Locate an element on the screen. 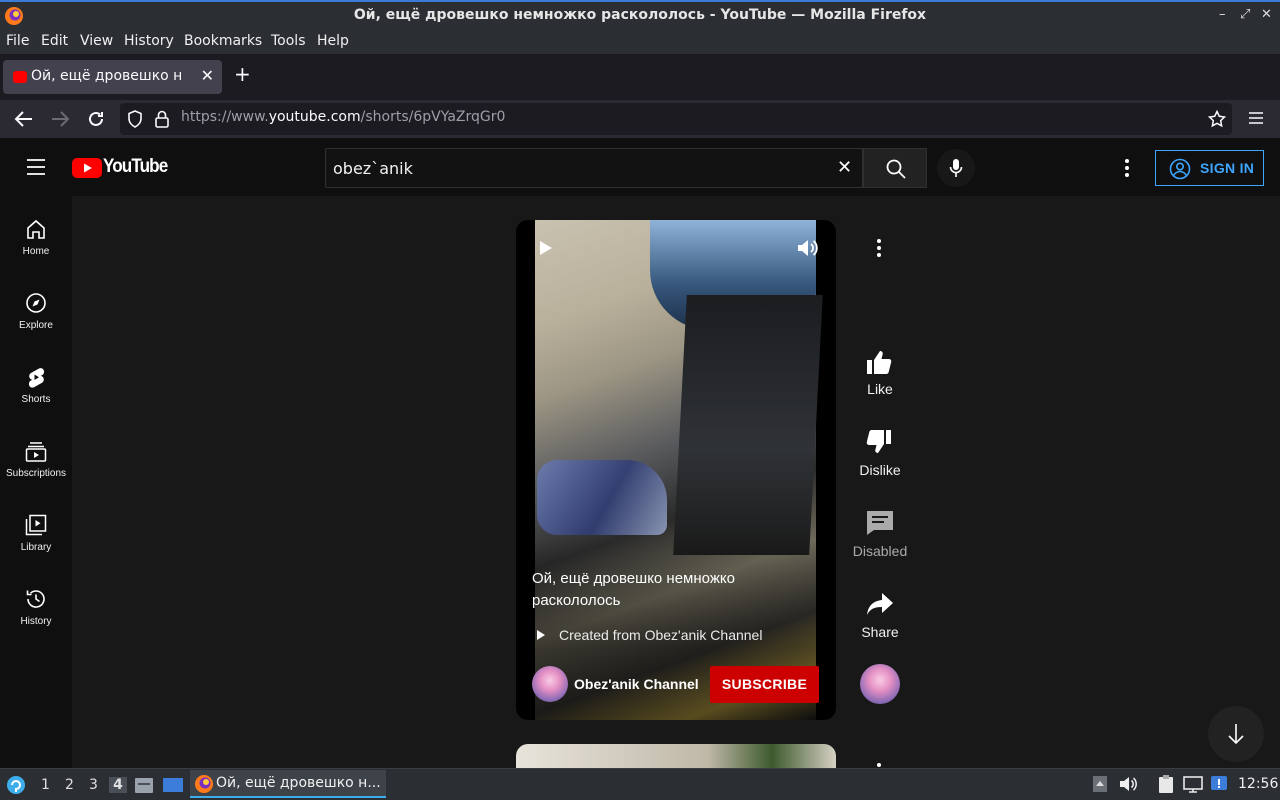  compass-icon is located at coordinates (36, 303).